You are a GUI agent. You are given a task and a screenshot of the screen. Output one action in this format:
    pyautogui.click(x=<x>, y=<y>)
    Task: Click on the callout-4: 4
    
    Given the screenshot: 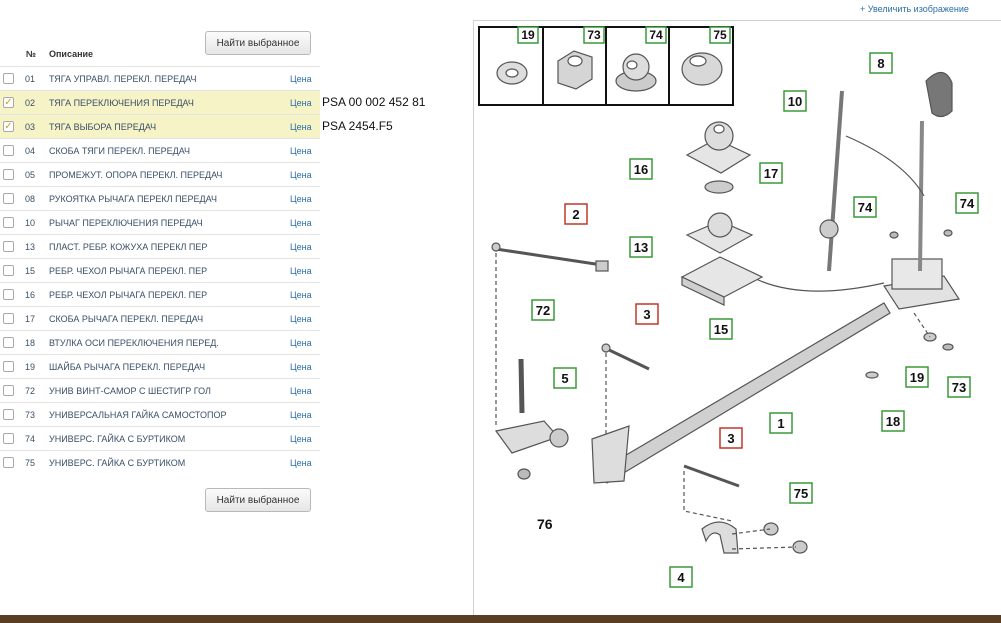 What is the action you would take?
    pyautogui.click(x=681, y=577)
    